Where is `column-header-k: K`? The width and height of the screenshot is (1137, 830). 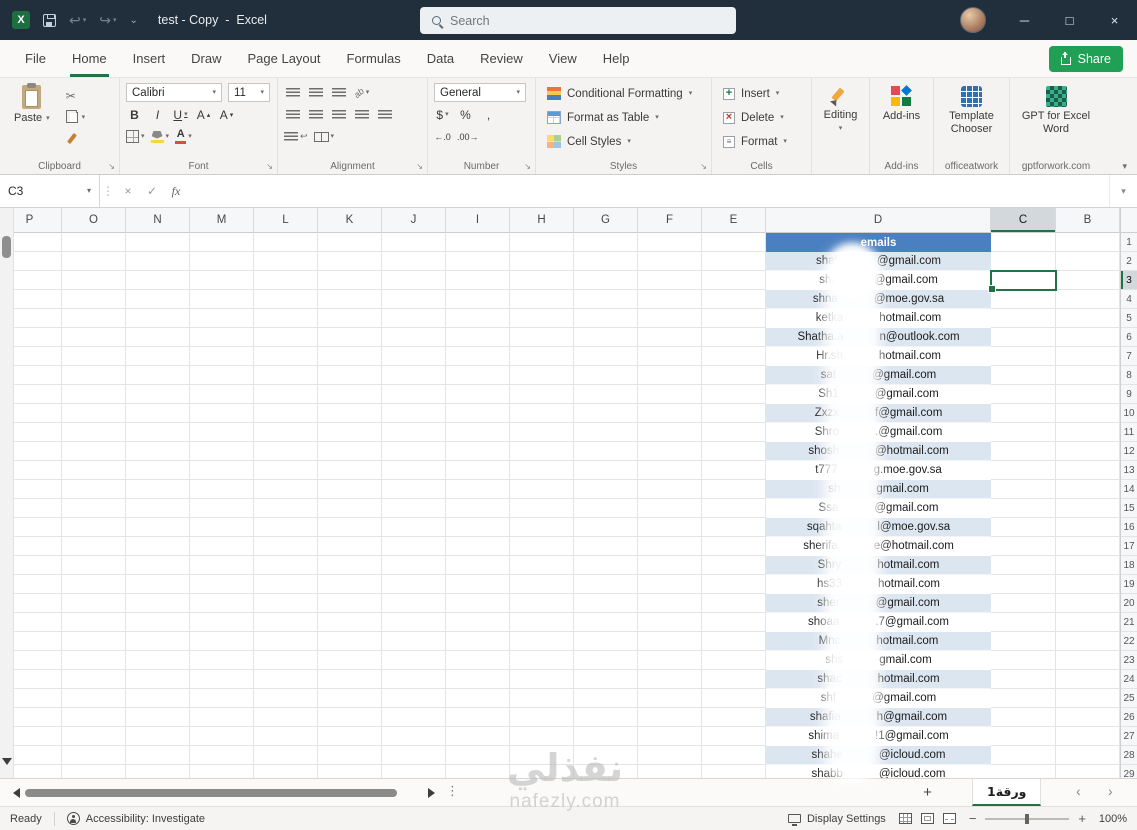
column-header-k: K is located at coordinates (350, 220).